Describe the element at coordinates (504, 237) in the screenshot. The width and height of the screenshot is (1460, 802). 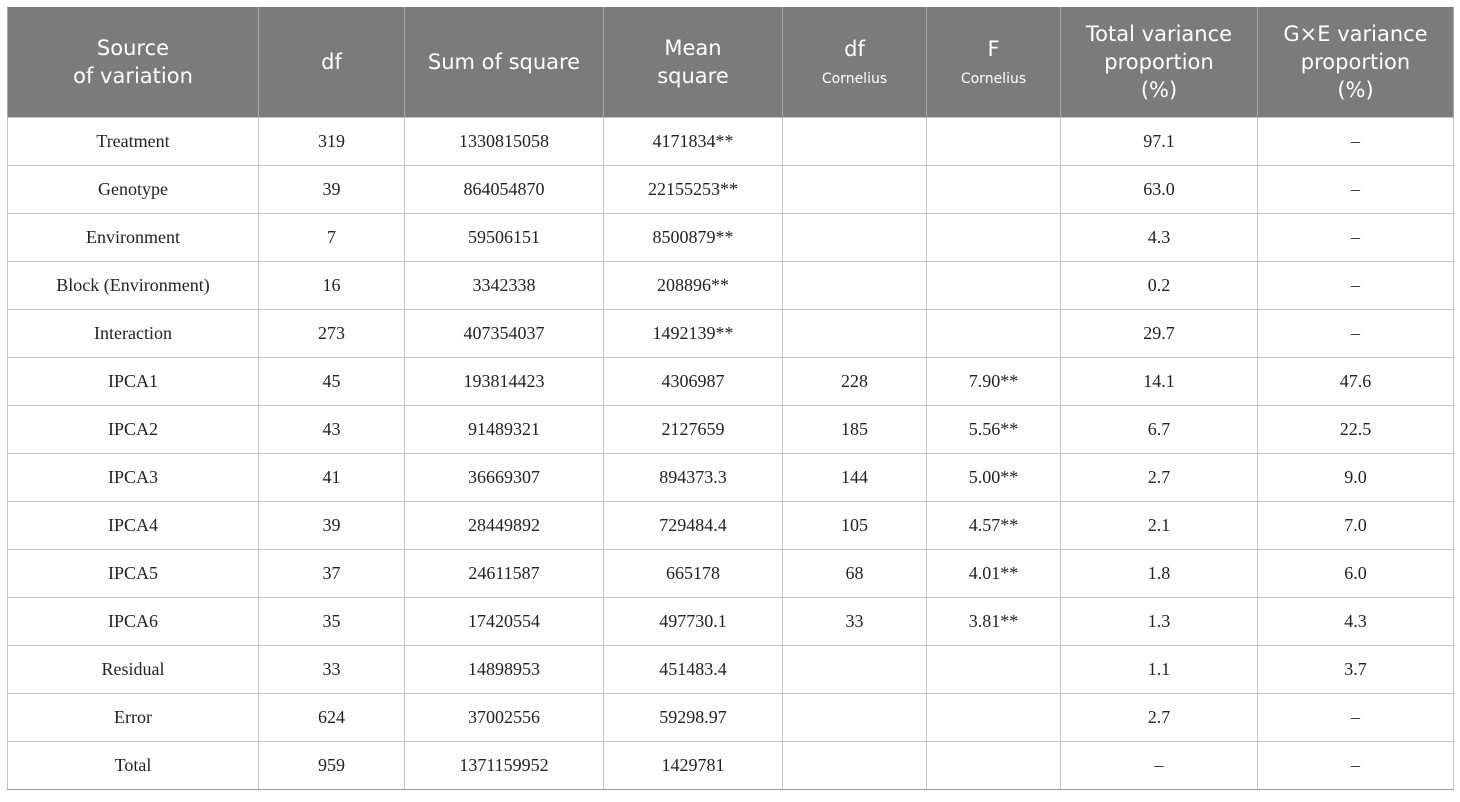
I see `table-cell: 59506151` at that location.